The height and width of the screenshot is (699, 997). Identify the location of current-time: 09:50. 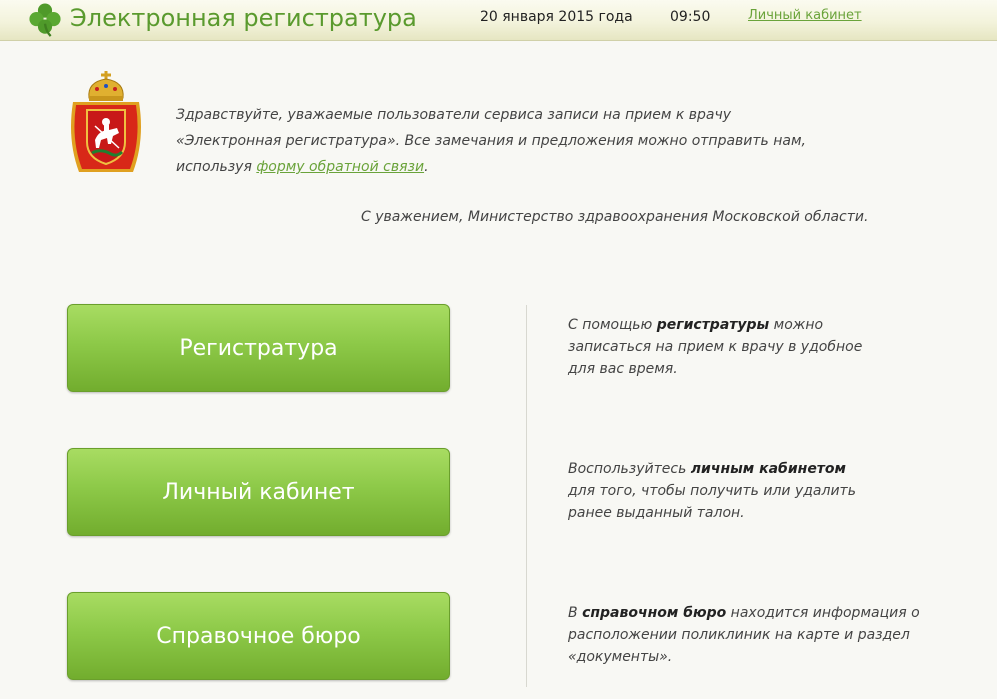
(690, 17).